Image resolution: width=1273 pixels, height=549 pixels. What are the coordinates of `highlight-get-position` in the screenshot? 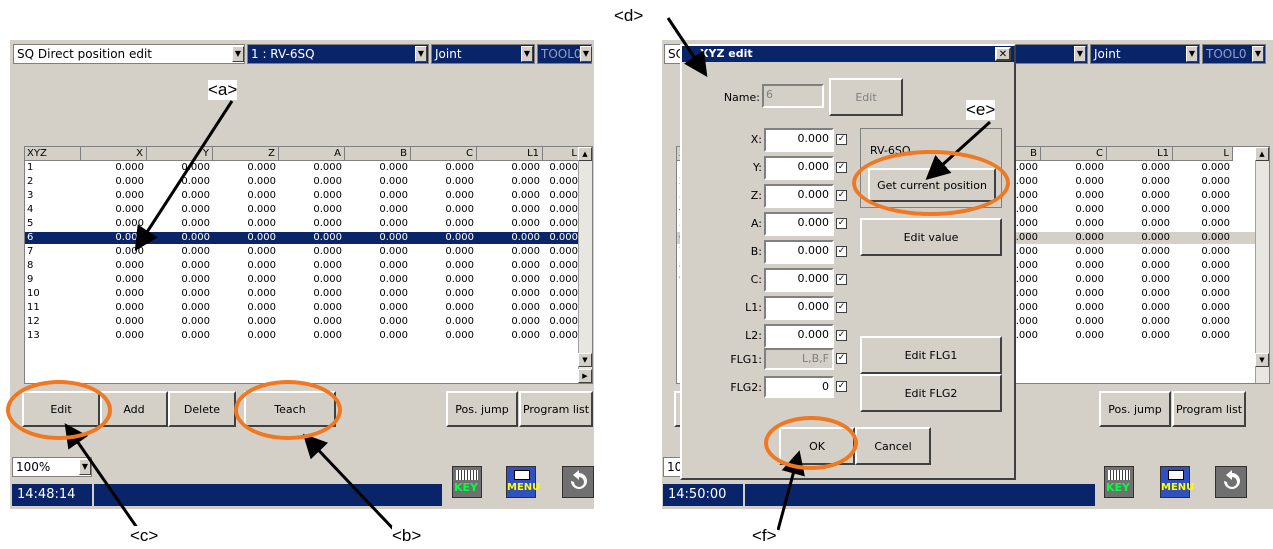 It's located at (931, 183).